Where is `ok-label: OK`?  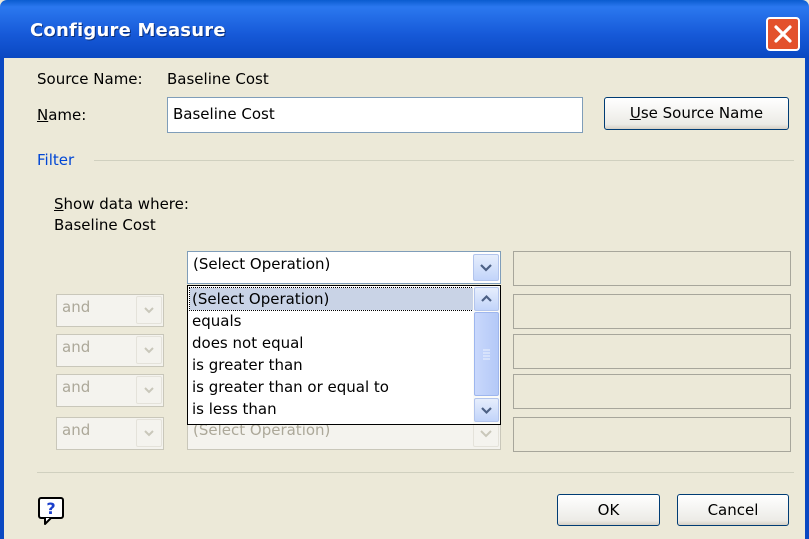 ok-label: OK is located at coordinates (608, 510).